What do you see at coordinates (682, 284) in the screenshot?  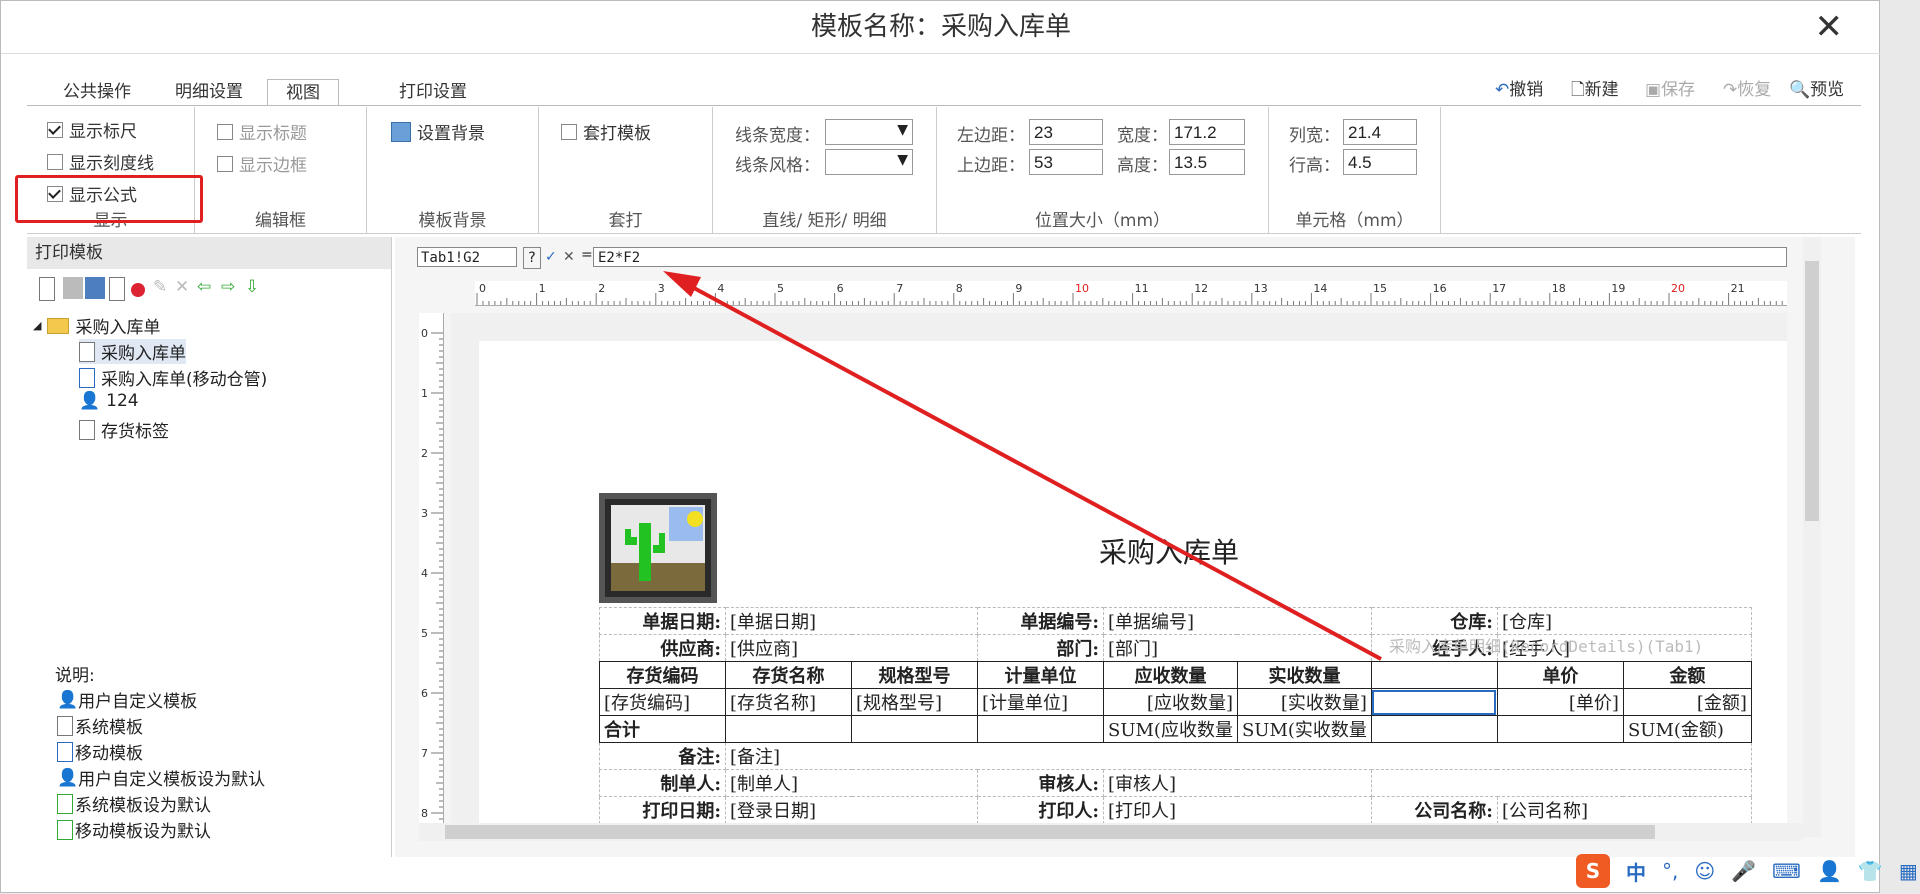 I see `annotation-arrowhead` at bounding box center [682, 284].